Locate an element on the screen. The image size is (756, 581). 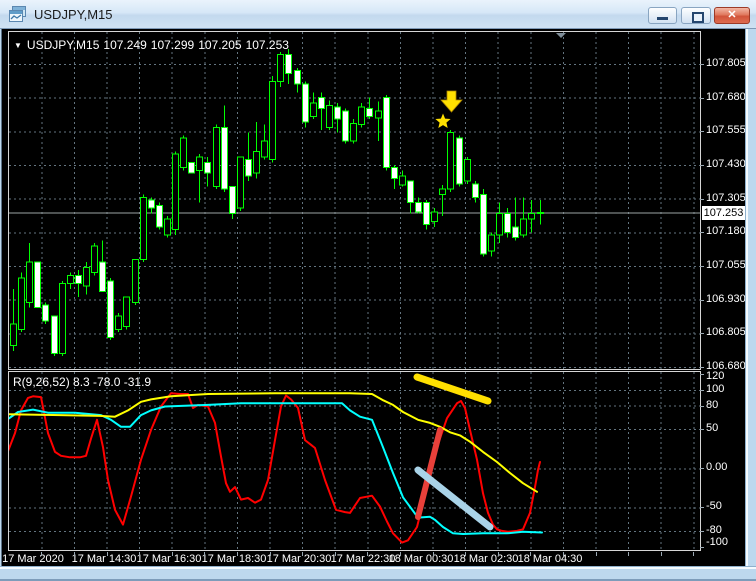
window-frame-right is located at coordinates (750, 305).